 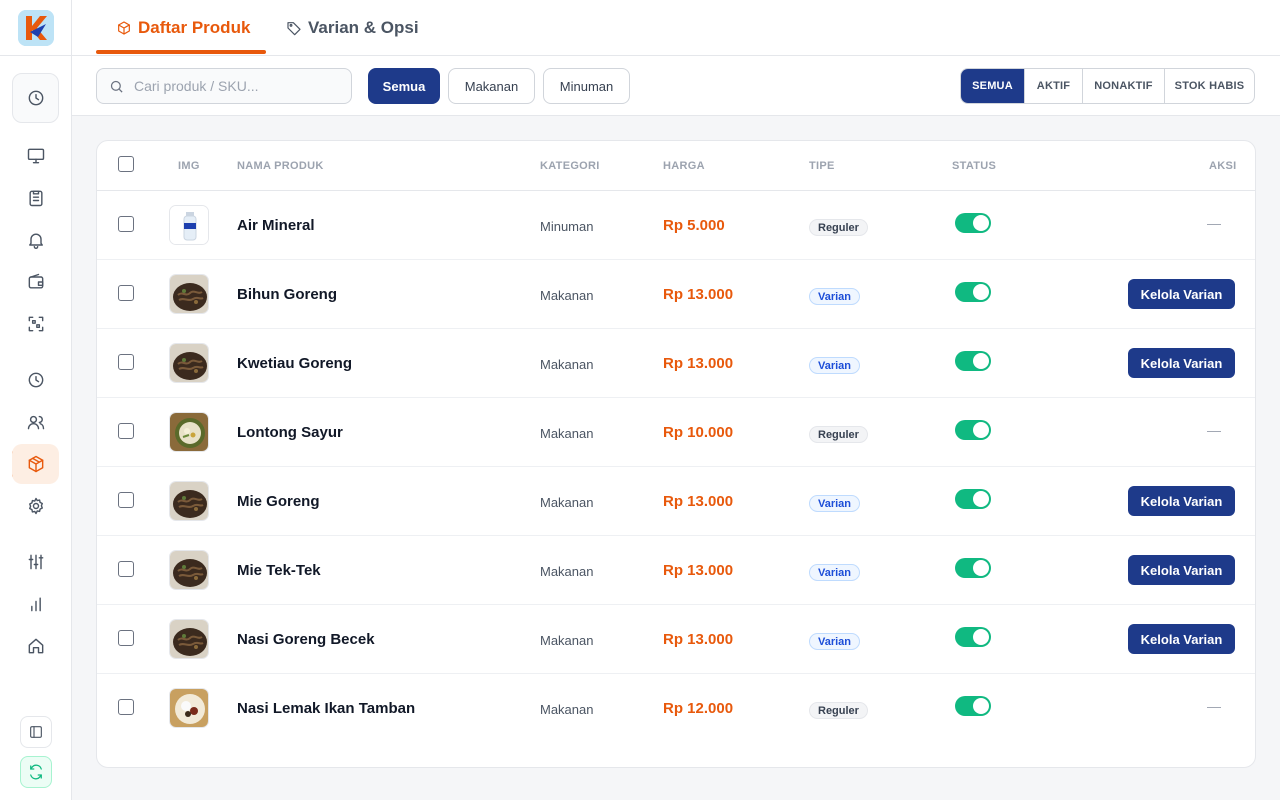 I want to click on status-filter-all: SEMUA, so click(x=992, y=86).